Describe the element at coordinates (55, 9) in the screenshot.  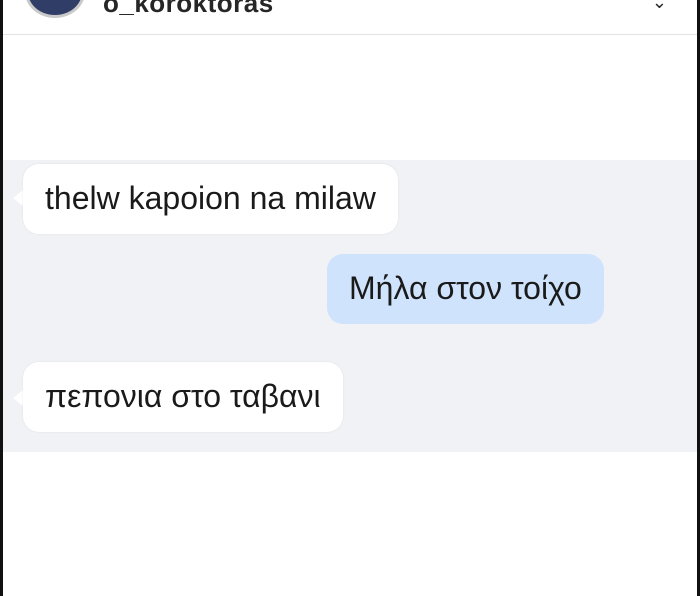
I see `avatar` at that location.